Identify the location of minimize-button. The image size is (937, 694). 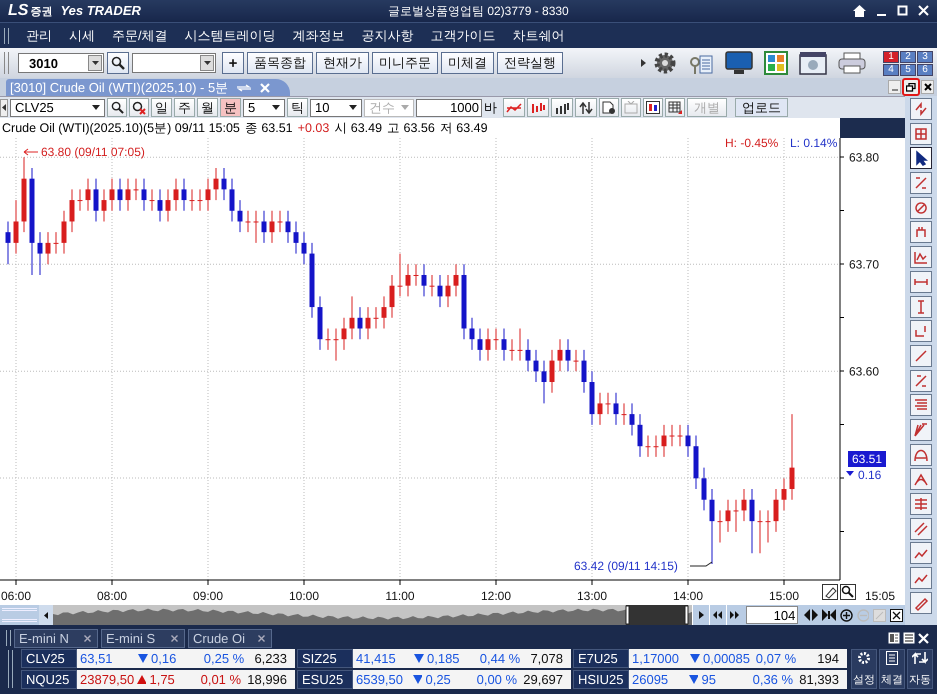
(894, 87).